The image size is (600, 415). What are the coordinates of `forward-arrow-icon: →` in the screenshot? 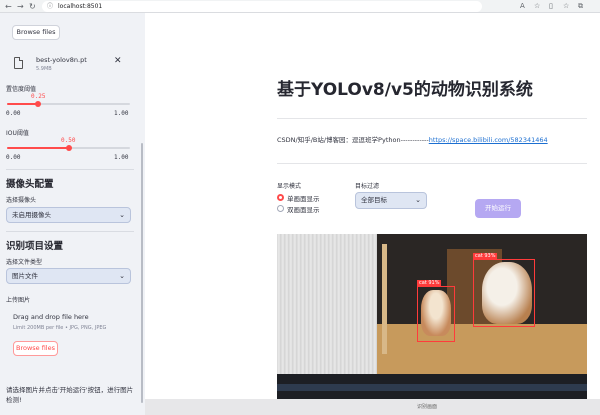 It's located at (20, 6).